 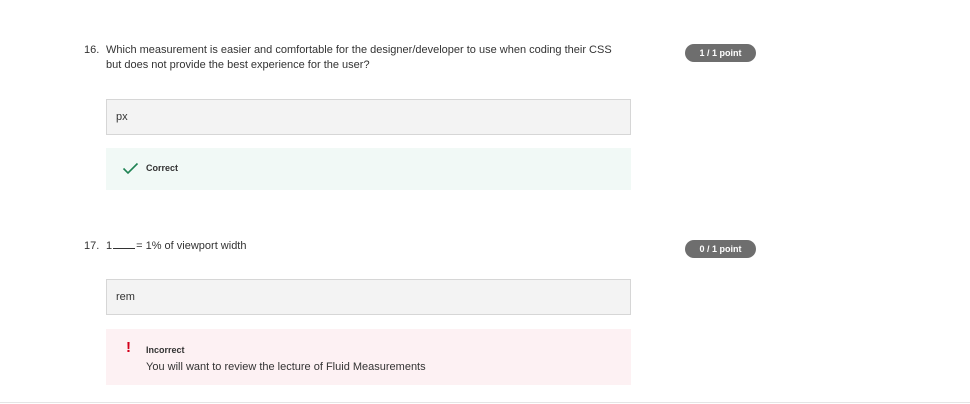 What do you see at coordinates (128, 347) in the screenshot?
I see `exclamation-icon: !` at bounding box center [128, 347].